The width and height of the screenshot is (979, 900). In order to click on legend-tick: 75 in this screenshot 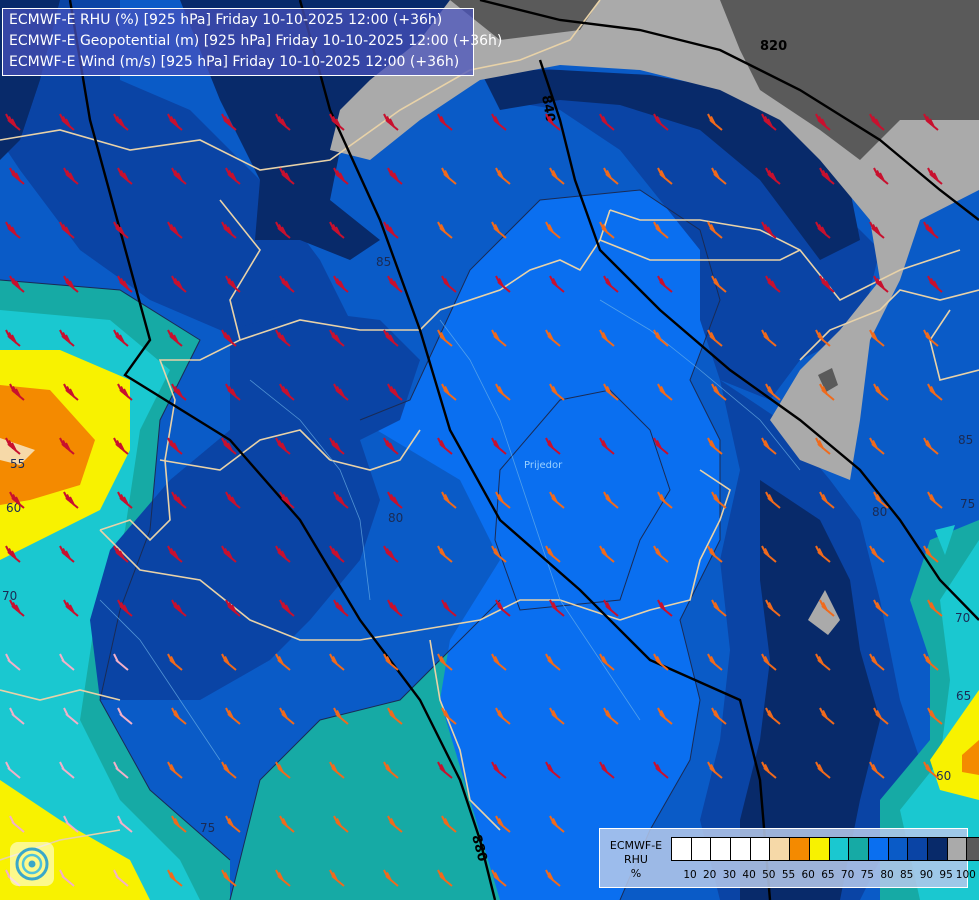, I will do `click(867, 875)`.